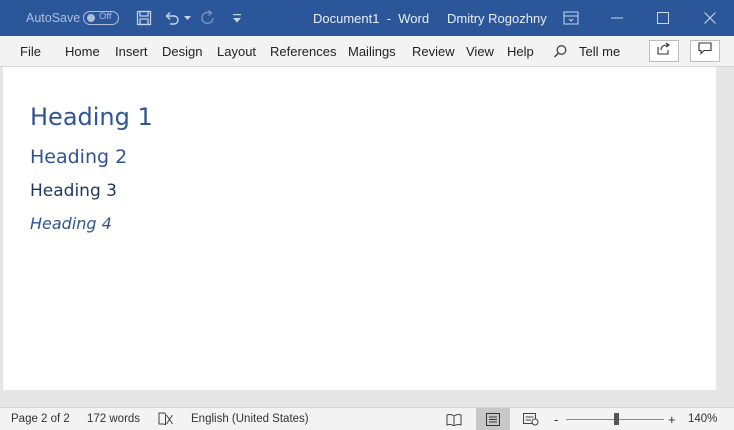  Describe the element at coordinates (91, 117) in the screenshot. I see `heading-1-text: Heading 1` at that location.